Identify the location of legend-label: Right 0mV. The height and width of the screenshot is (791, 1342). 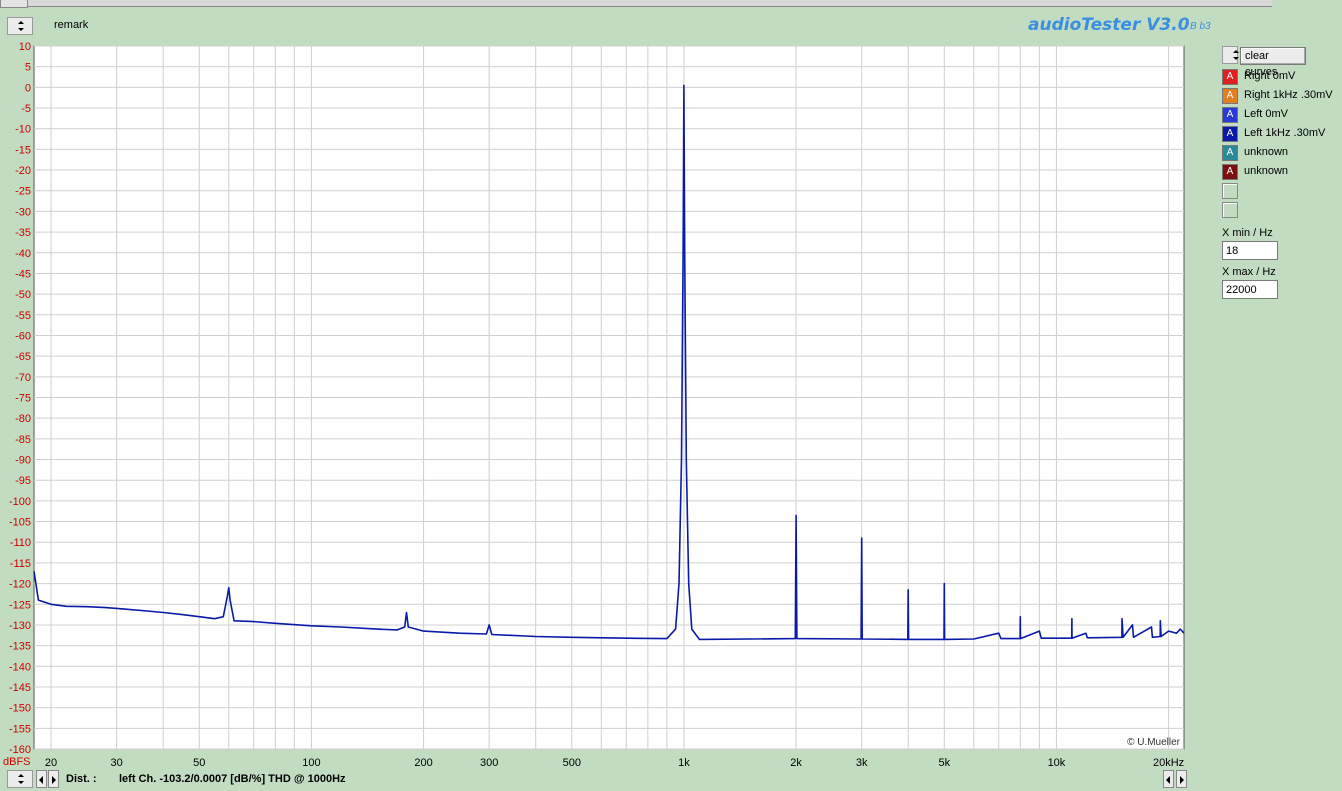
(1270, 76).